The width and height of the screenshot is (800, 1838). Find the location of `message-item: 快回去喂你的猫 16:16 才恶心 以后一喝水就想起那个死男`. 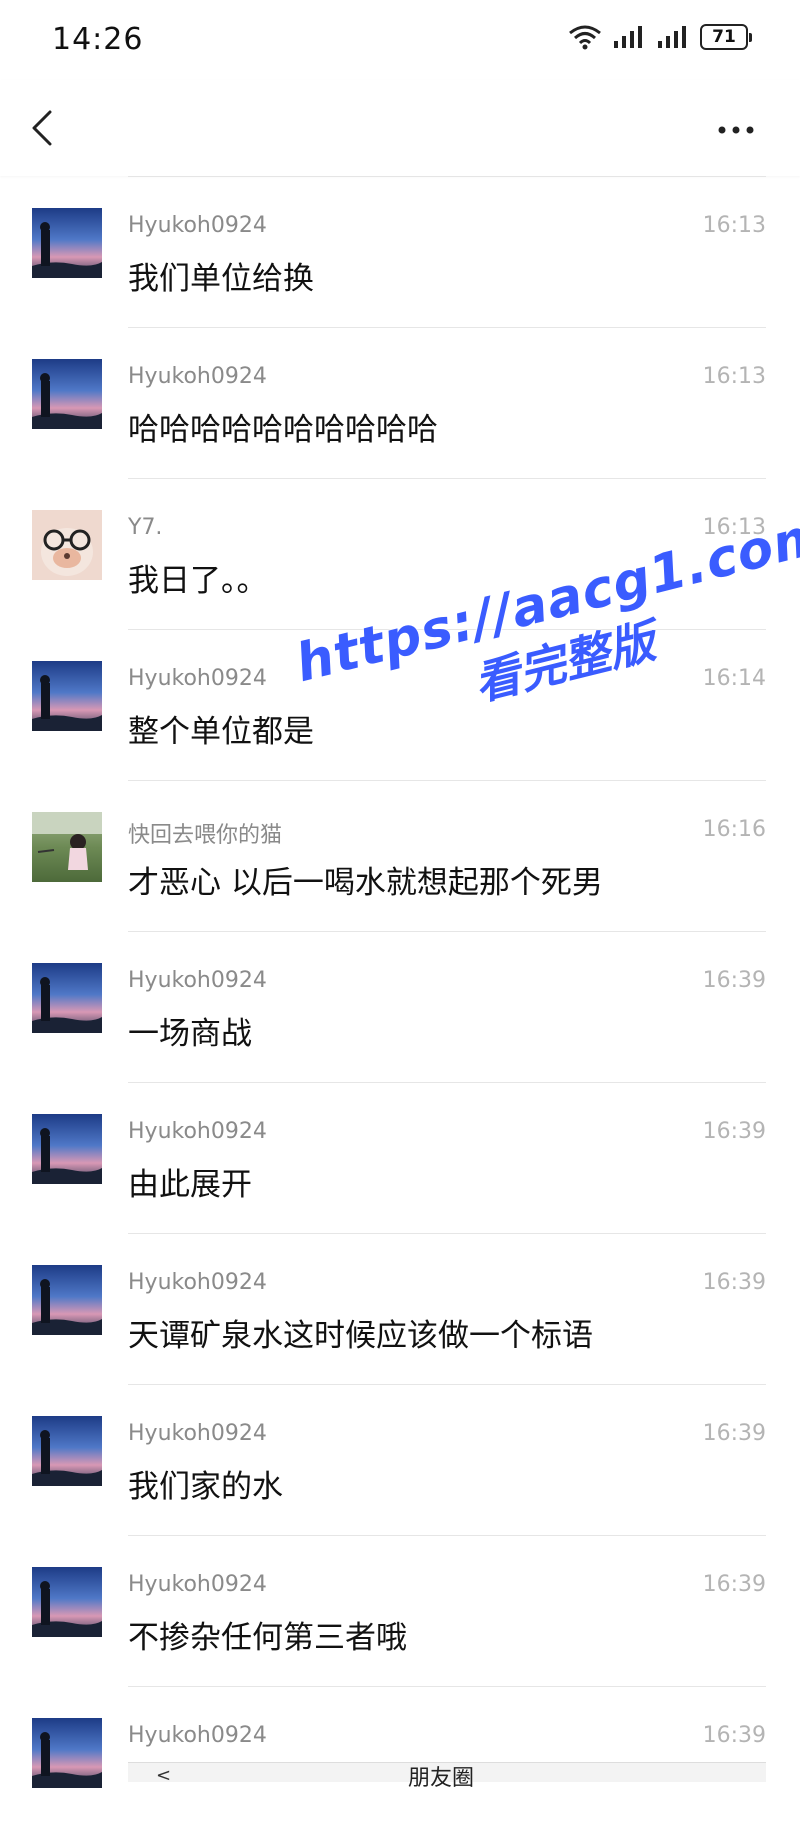

message-item: 快回去喂你的猫 16:16 才恶心 以后一喝水就想起那个死男 is located at coordinates (400, 856).